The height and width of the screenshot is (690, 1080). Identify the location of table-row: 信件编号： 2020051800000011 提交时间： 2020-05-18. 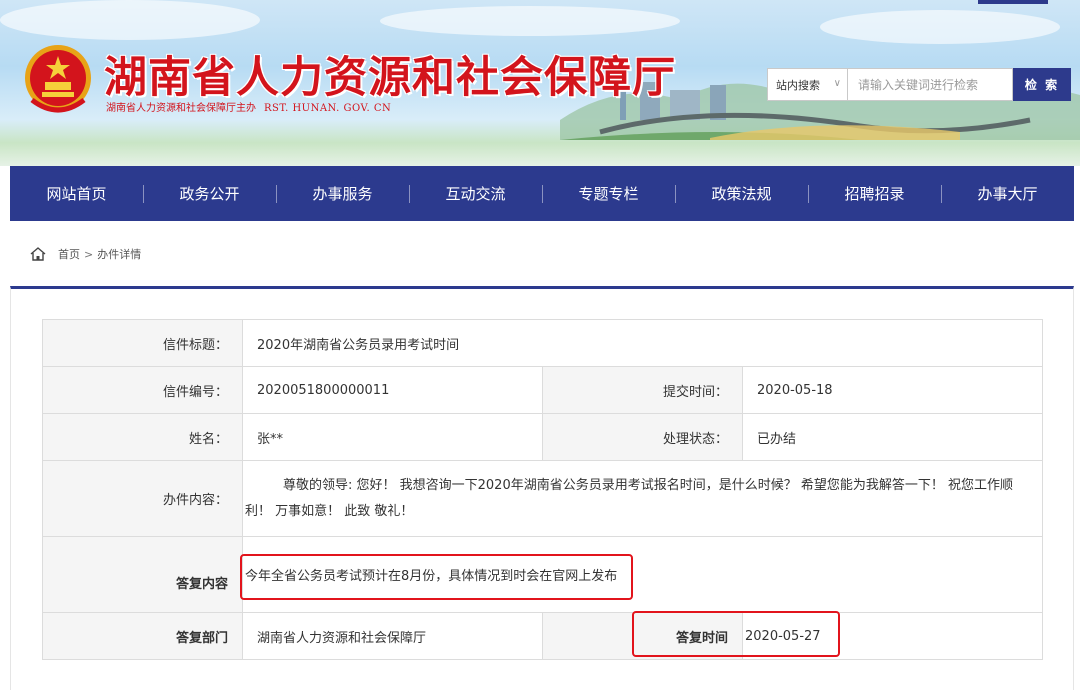
(542, 390).